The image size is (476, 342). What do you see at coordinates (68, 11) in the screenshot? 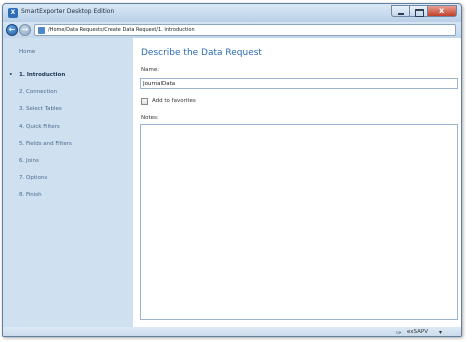
I see `window-title: SmartExporter Desktop Edition` at bounding box center [68, 11].